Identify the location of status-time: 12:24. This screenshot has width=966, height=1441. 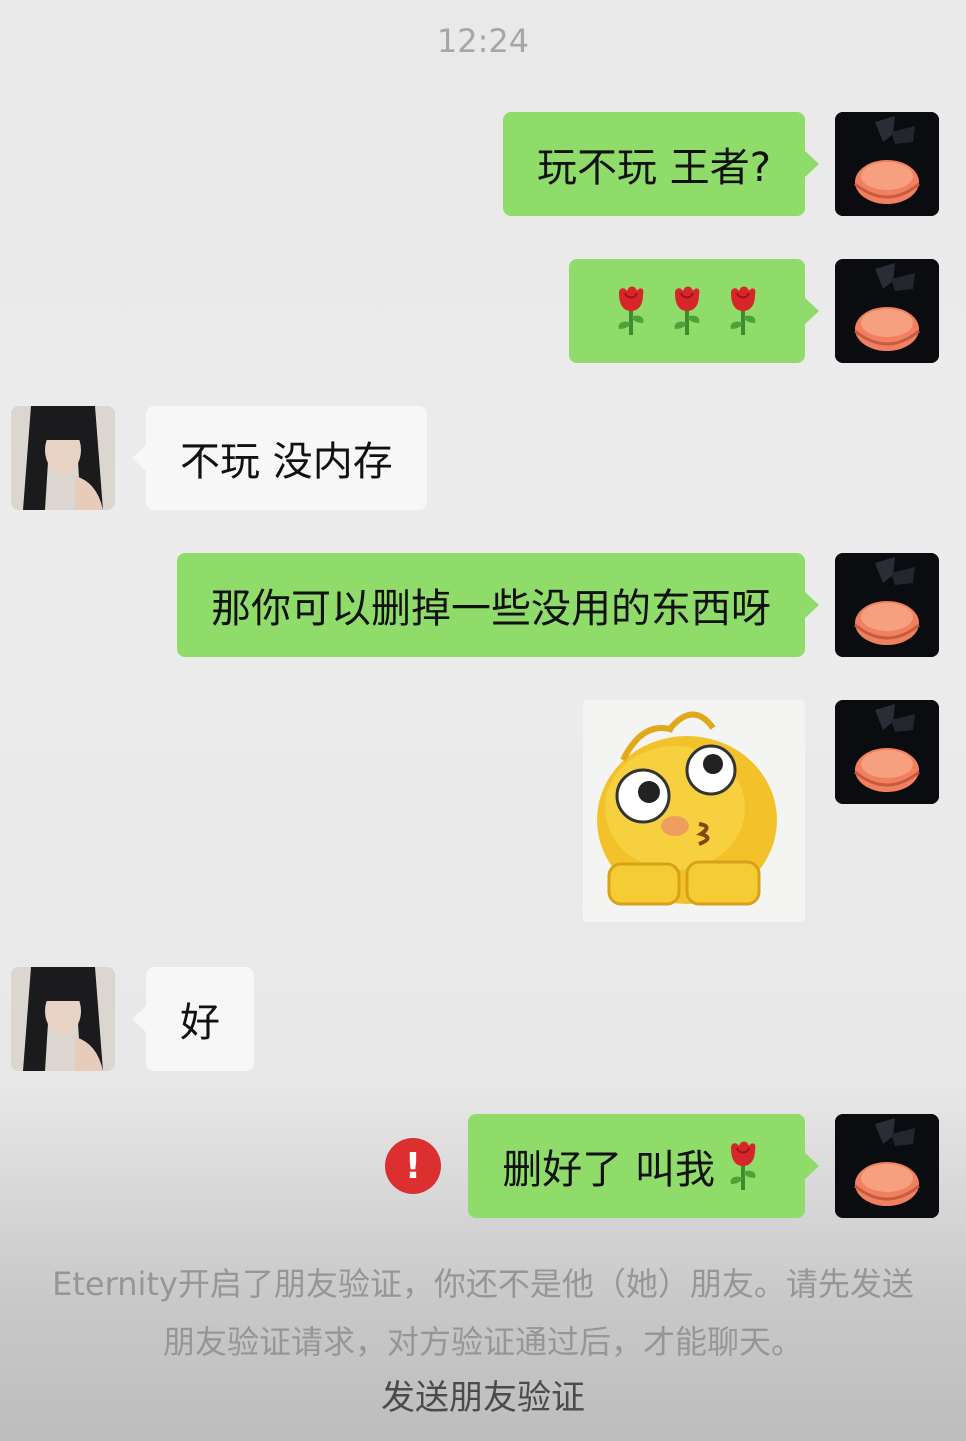
(483, 41).